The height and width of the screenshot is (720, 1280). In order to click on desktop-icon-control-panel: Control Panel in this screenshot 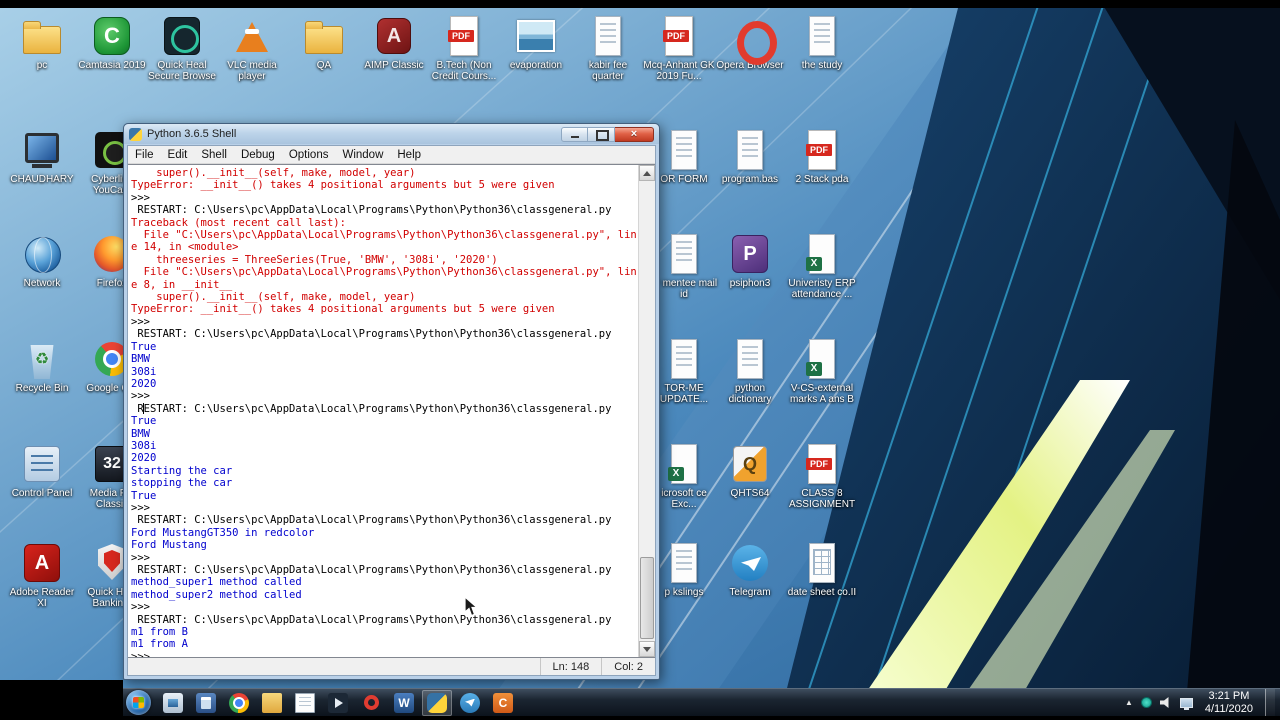, I will do `click(42, 470)`.